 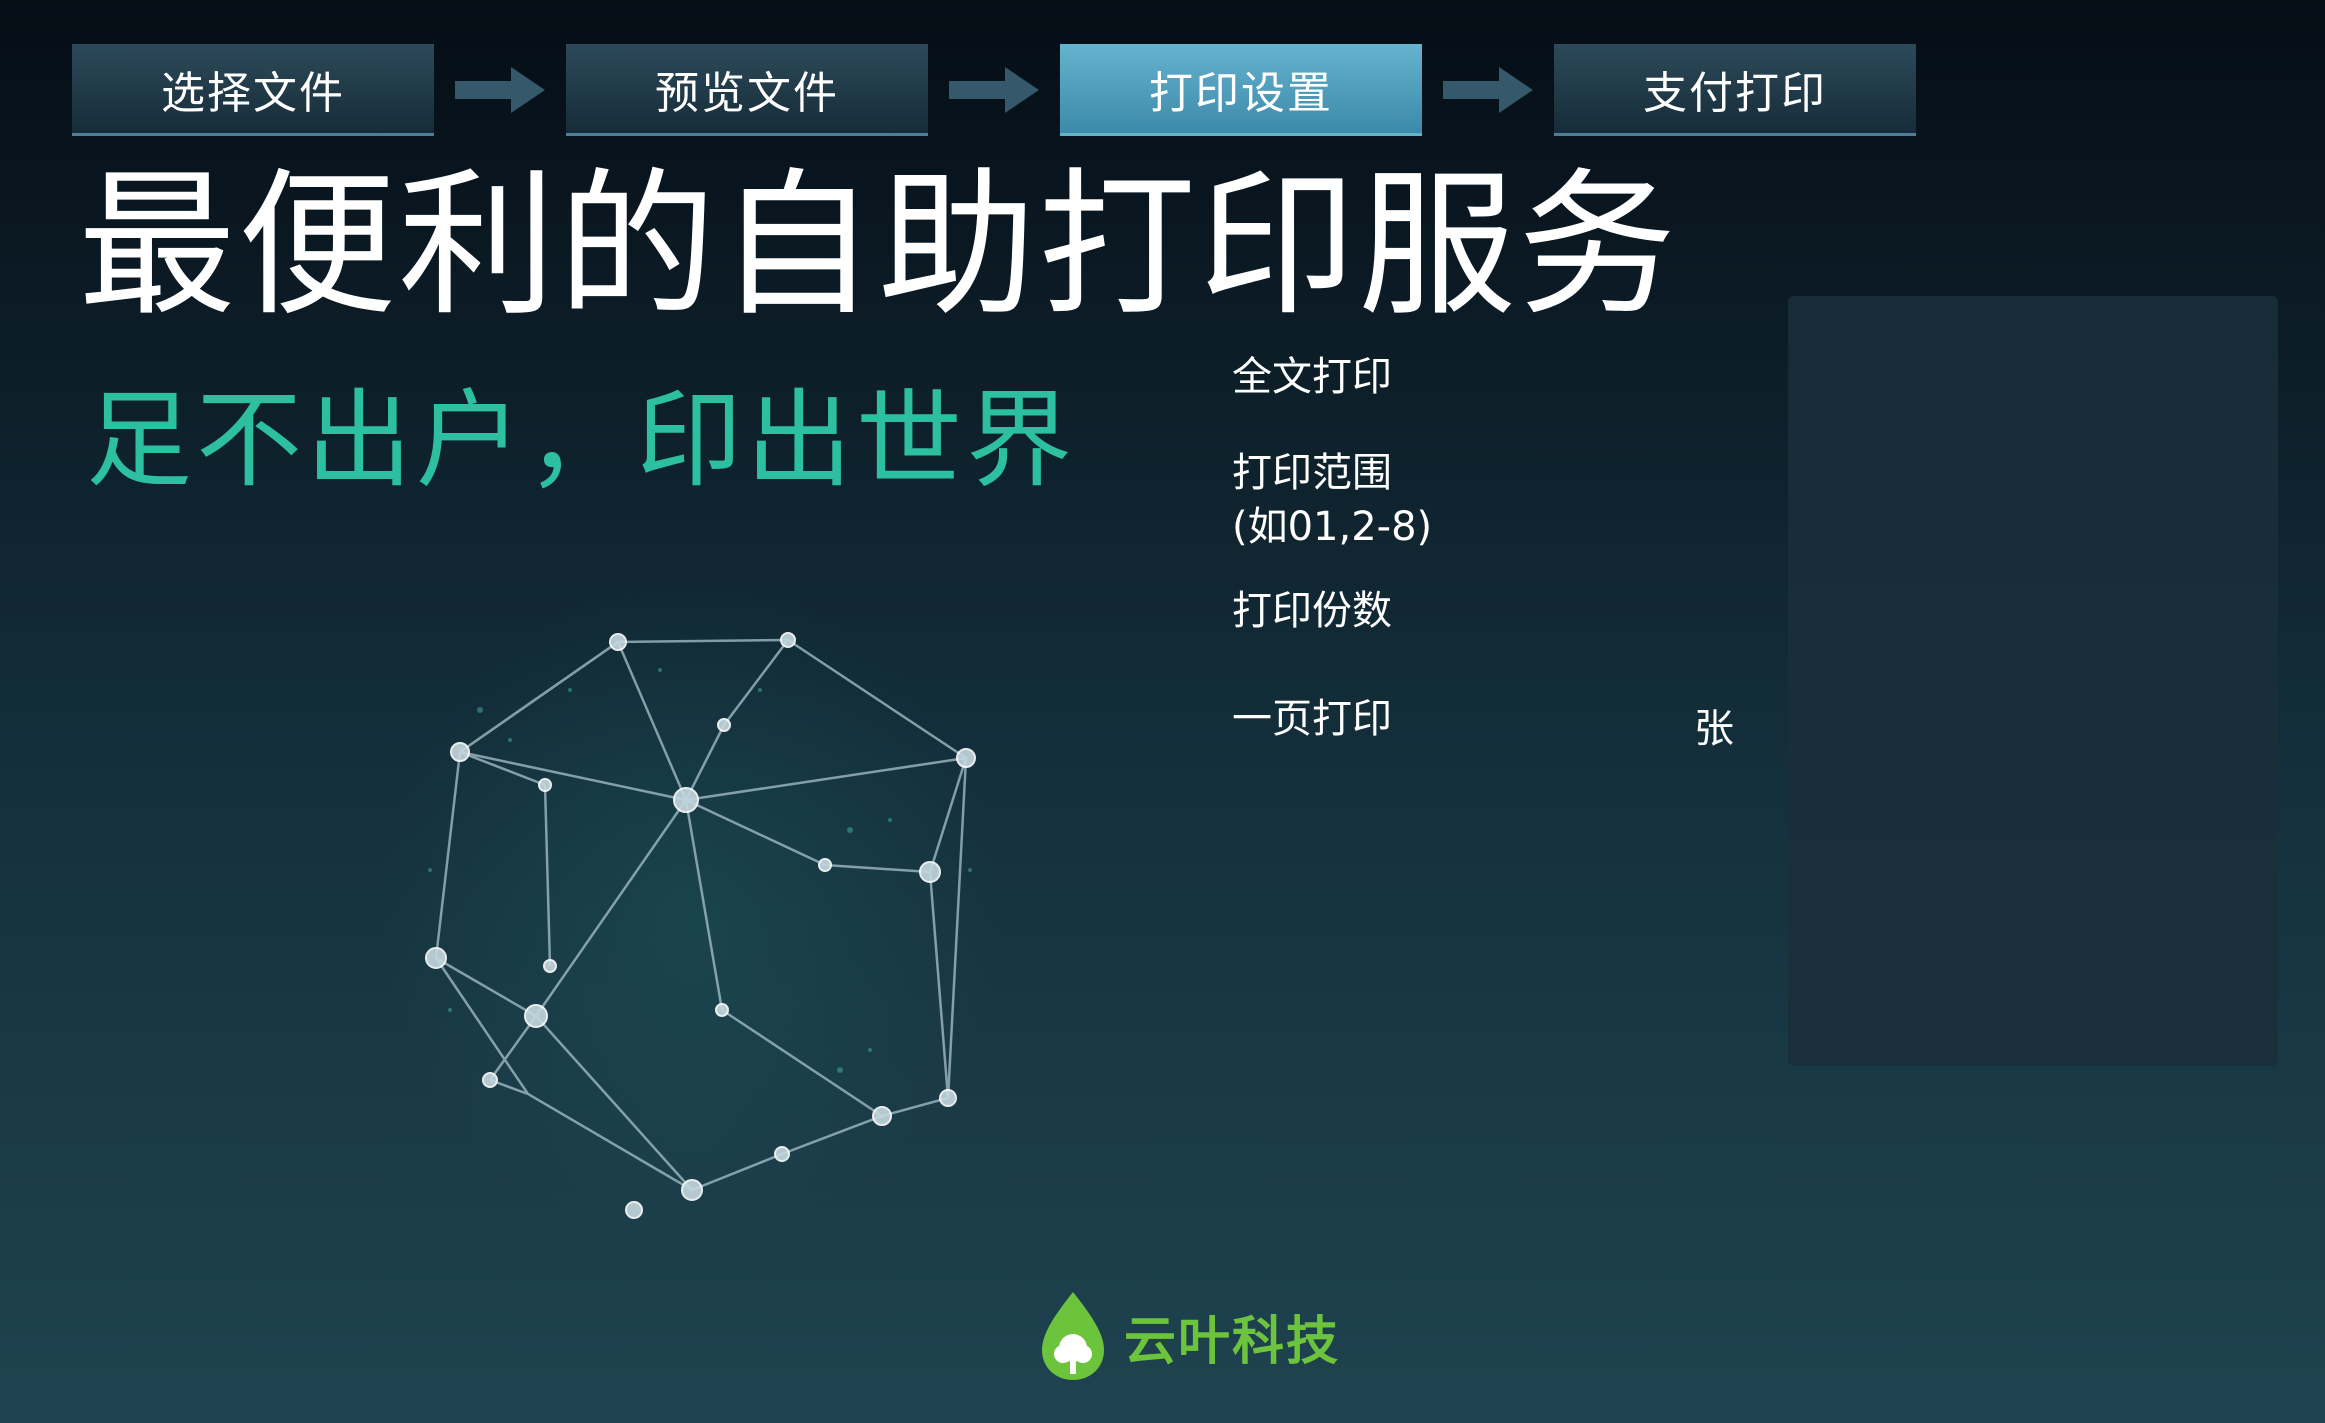 I want to click on full-print-label: 全文打印, so click(x=1312, y=377).